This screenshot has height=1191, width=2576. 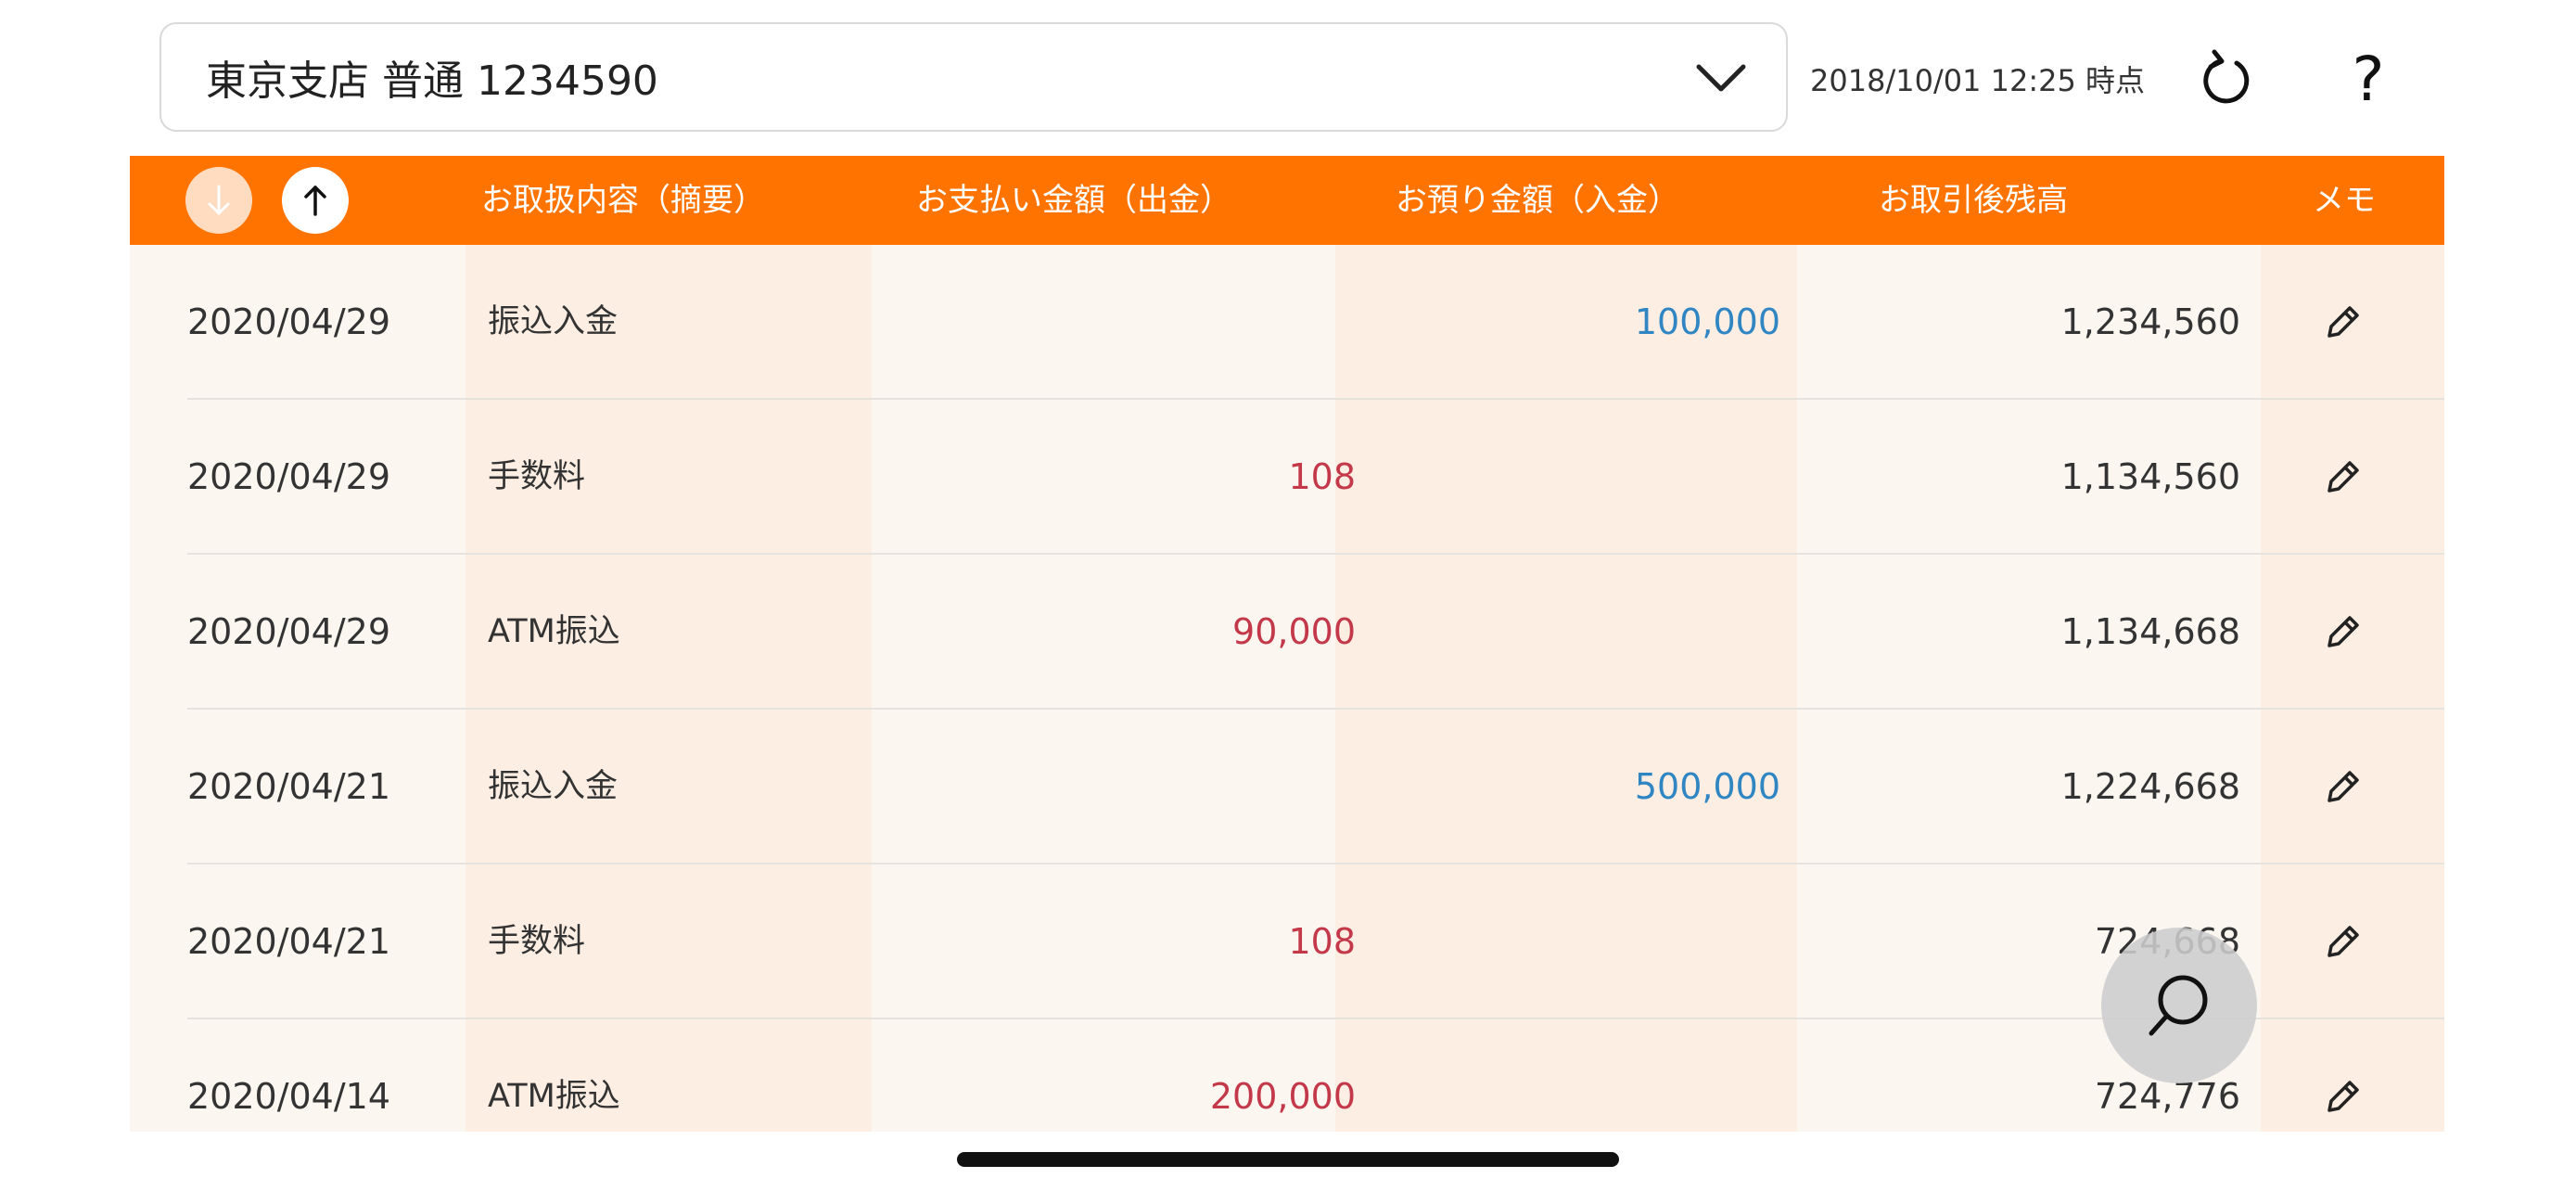 I want to click on search-icon, so click(x=2178, y=1006).